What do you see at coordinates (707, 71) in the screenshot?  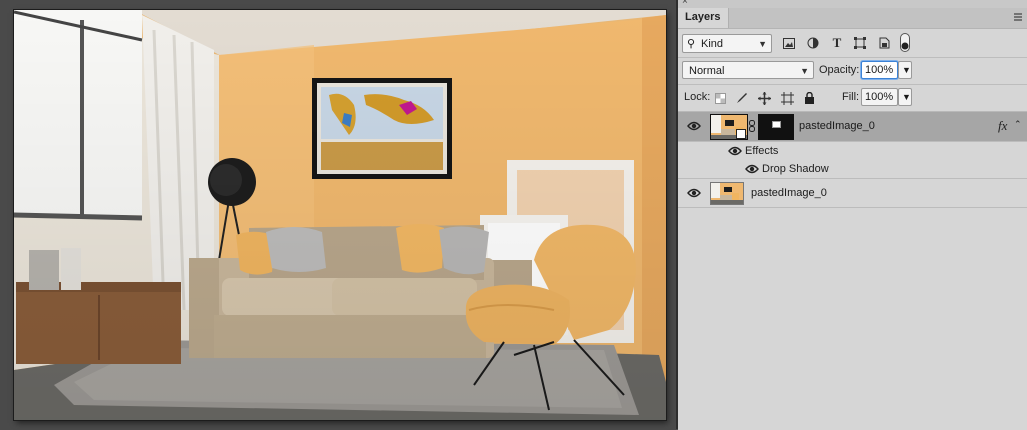 I see `blend-mode-value: Normal` at bounding box center [707, 71].